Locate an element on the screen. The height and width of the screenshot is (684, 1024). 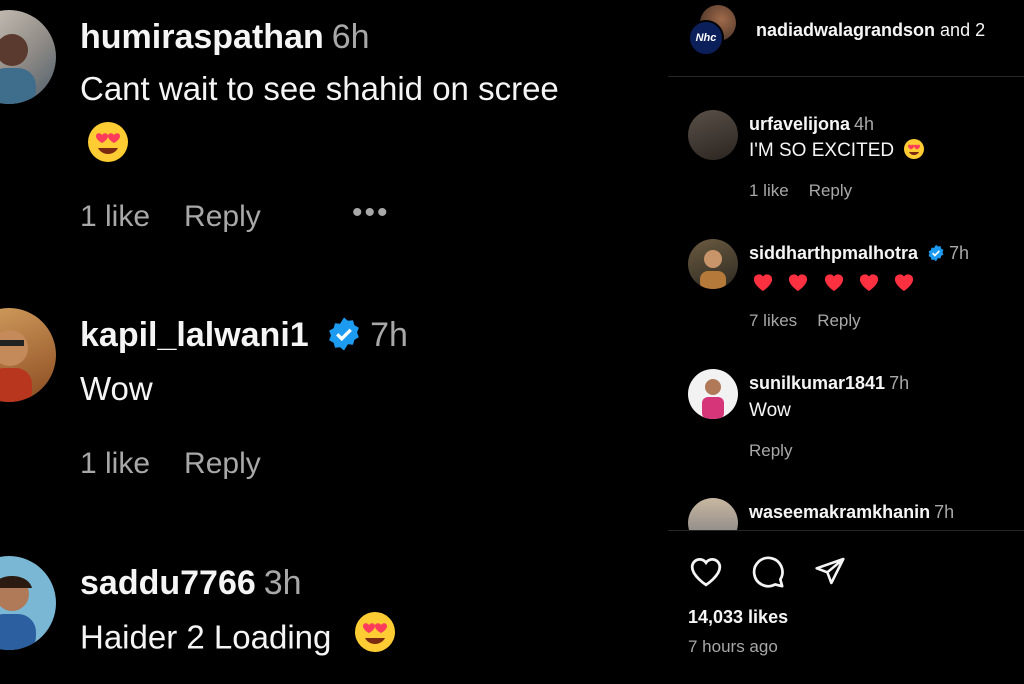
comment-meta: Reply is located at coordinates (780, 451).